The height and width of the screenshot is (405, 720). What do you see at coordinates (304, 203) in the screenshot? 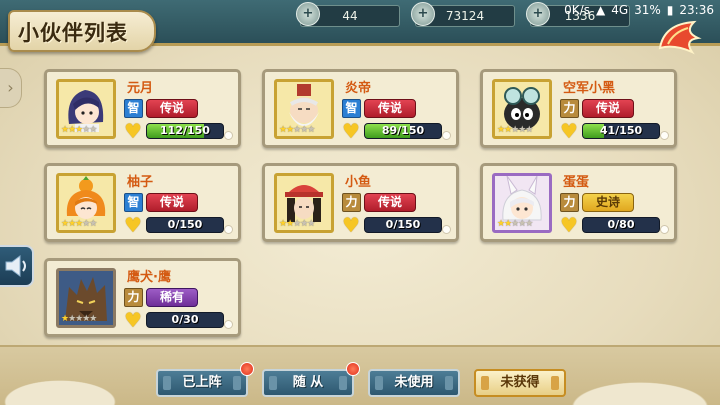
I see `hat-boy-portrait-icon: ★★★★★` at bounding box center [304, 203].